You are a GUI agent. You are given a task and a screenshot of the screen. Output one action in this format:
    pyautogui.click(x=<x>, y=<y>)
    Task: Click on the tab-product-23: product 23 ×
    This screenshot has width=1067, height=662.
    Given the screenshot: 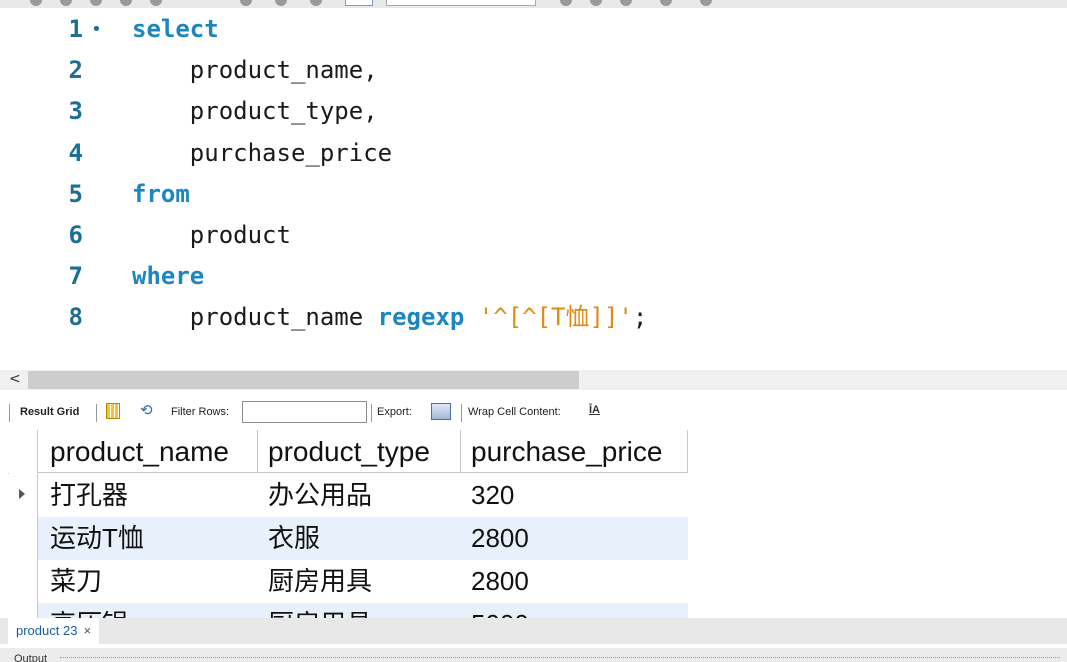 What is the action you would take?
    pyautogui.click(x=54, y=631)
    